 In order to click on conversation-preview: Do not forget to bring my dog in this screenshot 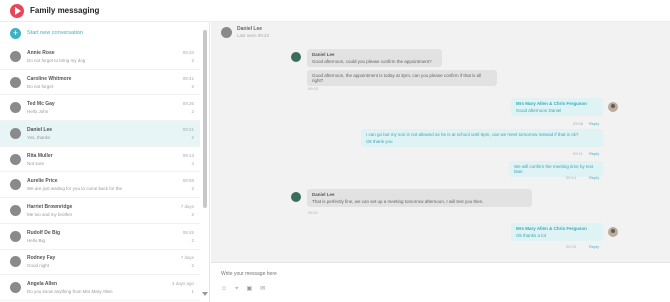, I will do `click(56, 60)`.